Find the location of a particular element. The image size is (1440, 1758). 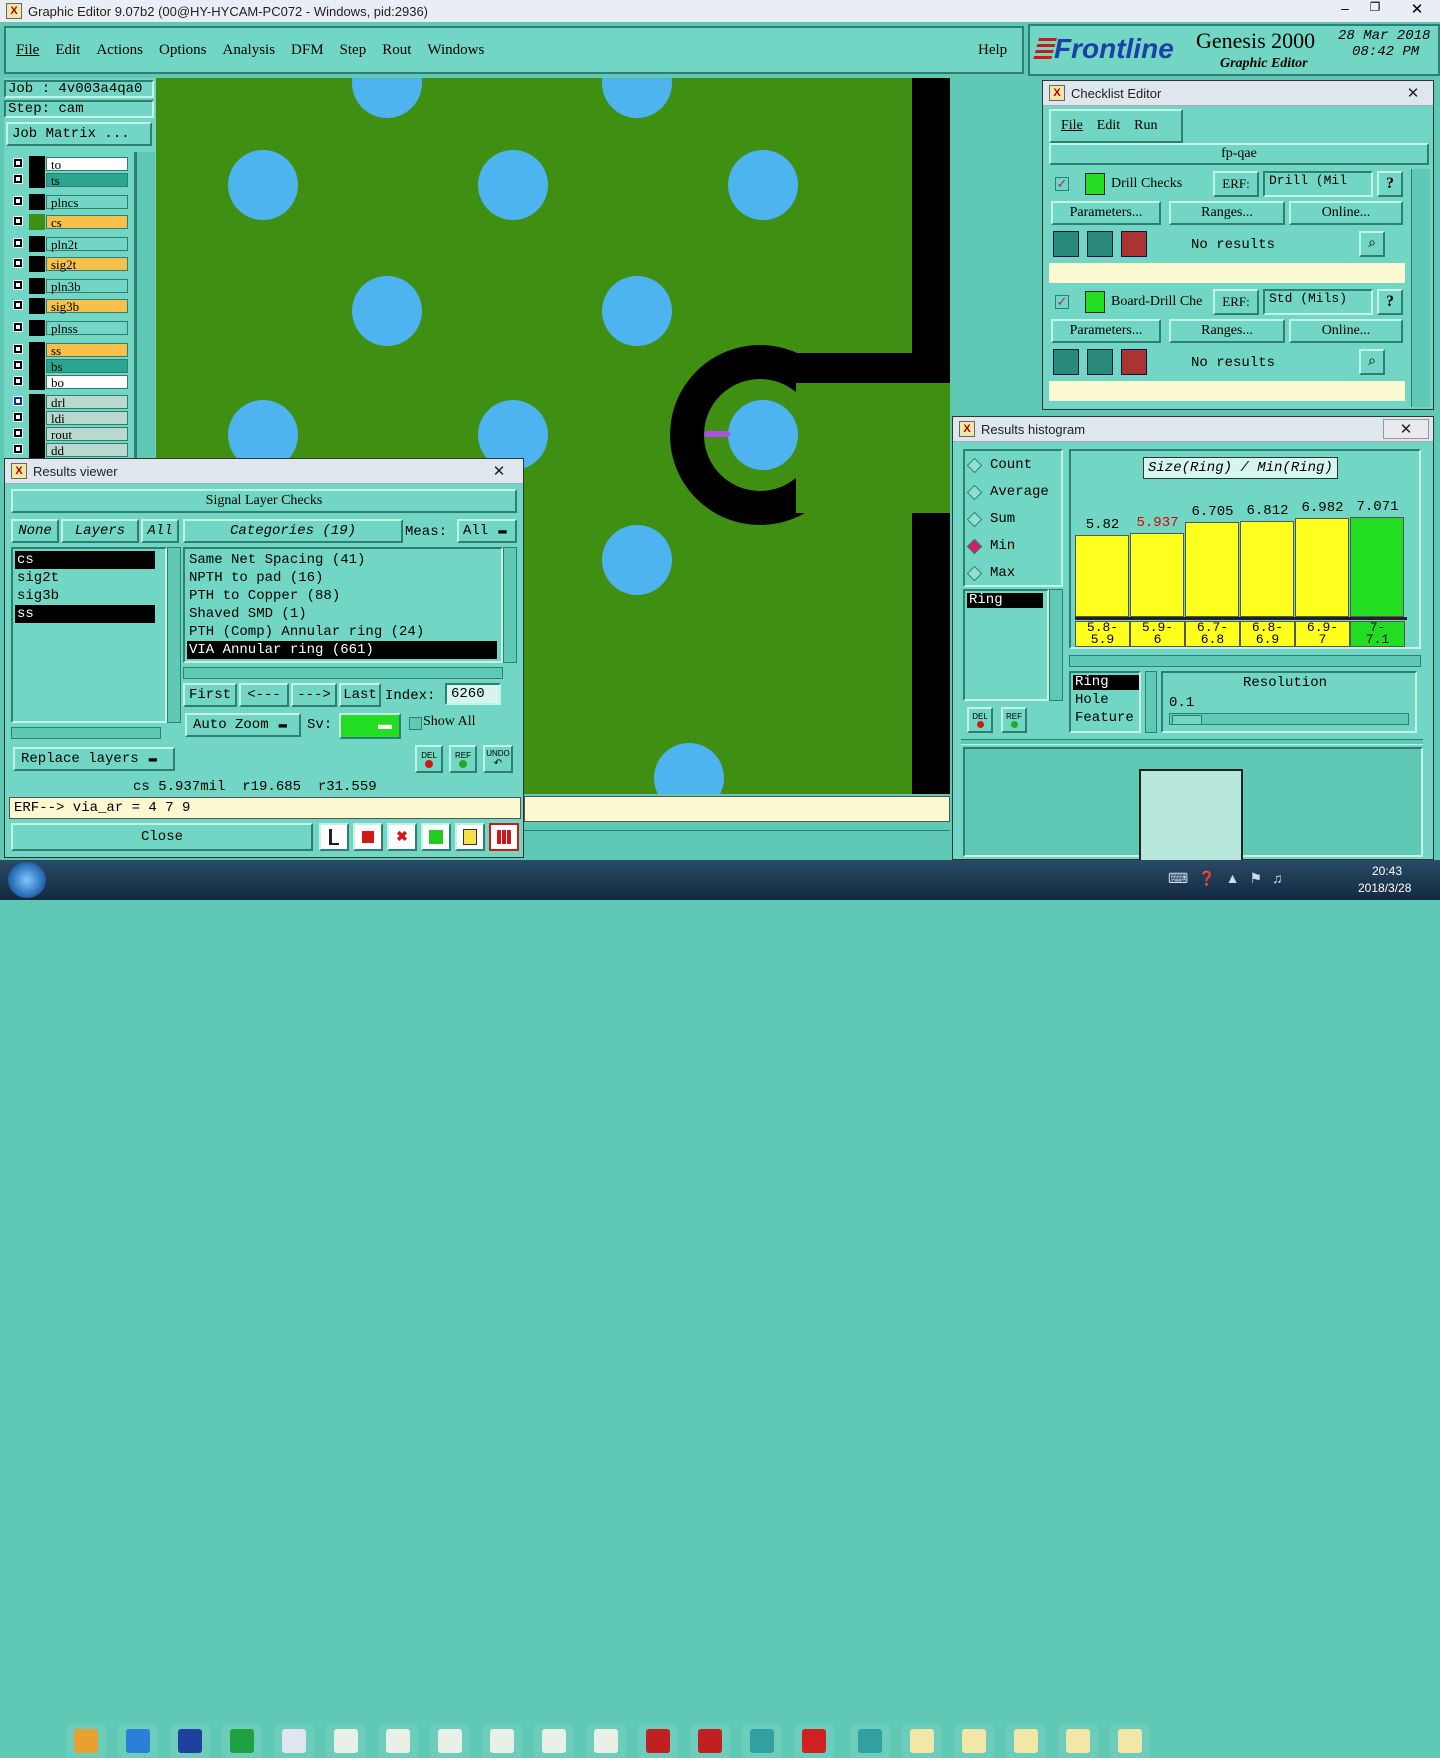

layer-row-plncs: plncs is located at coordinates (69, 202).